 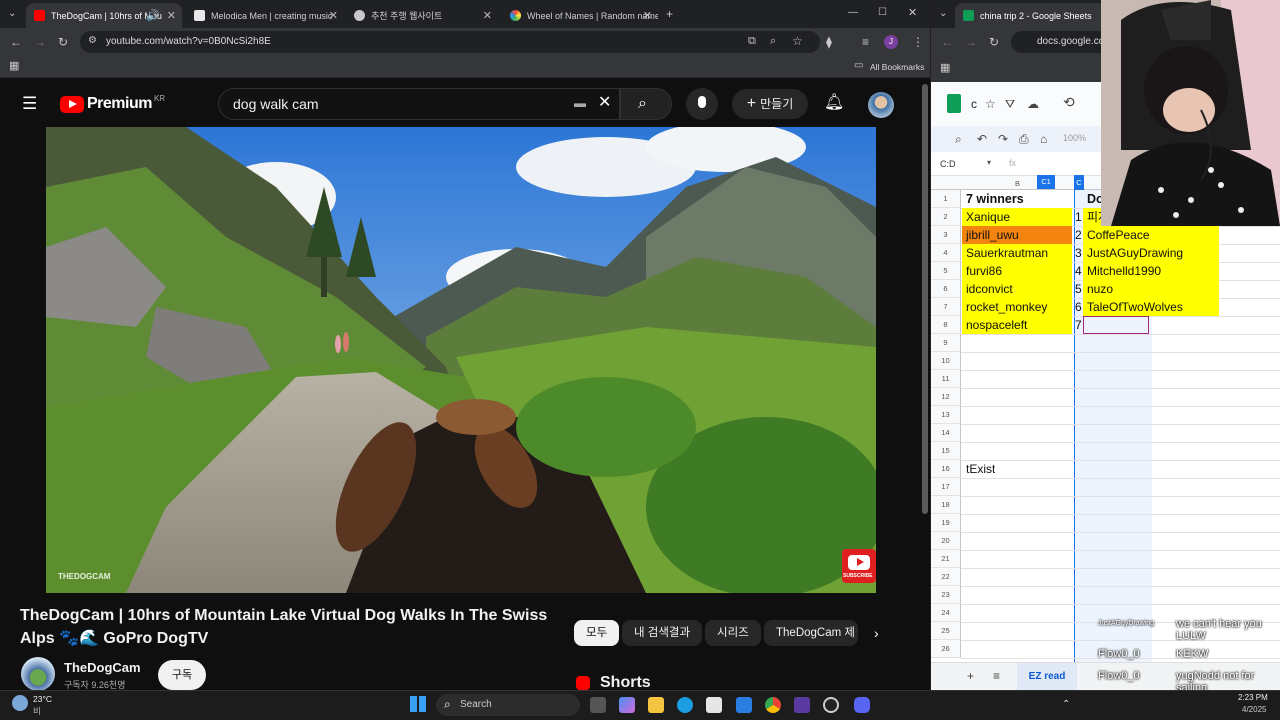 What do you see at coordinates (1017, 307) in the screenshot?
I see `cell-b7: rocket_monkey` at bounding box center [1017, 307].